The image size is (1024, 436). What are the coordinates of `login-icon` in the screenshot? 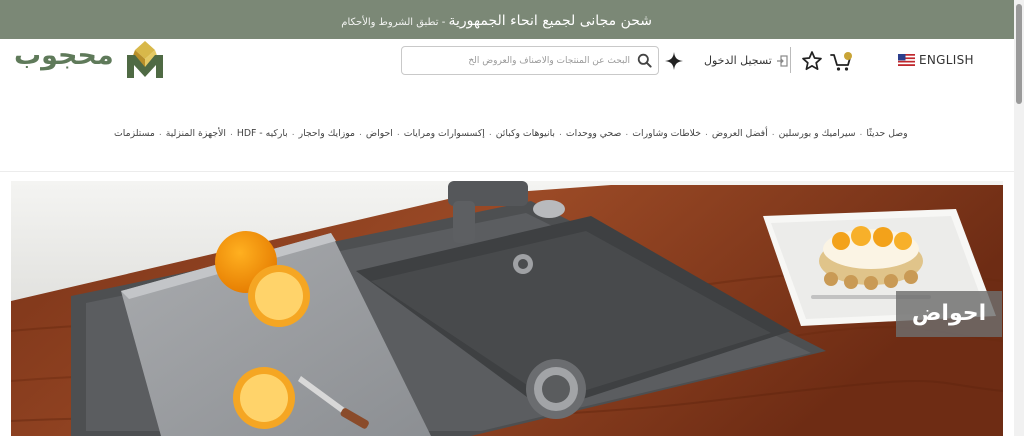 It's located at (782, 60).